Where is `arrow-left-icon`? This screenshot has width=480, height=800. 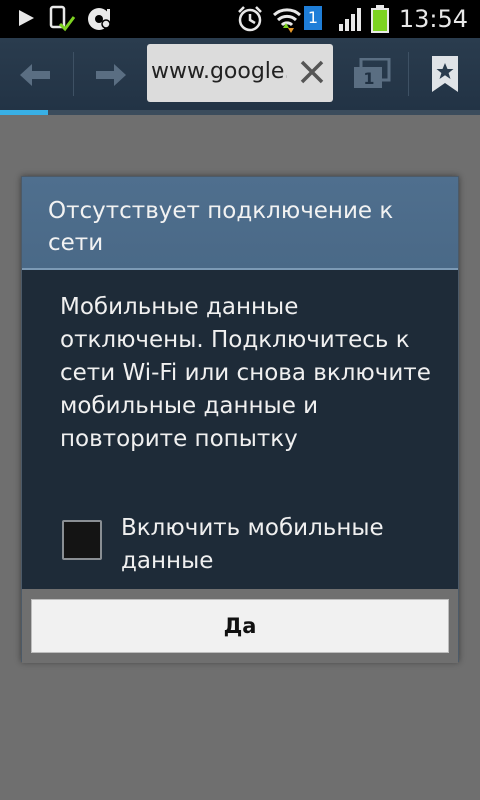
arrow-left-icon is located at coordinates (35, 77).